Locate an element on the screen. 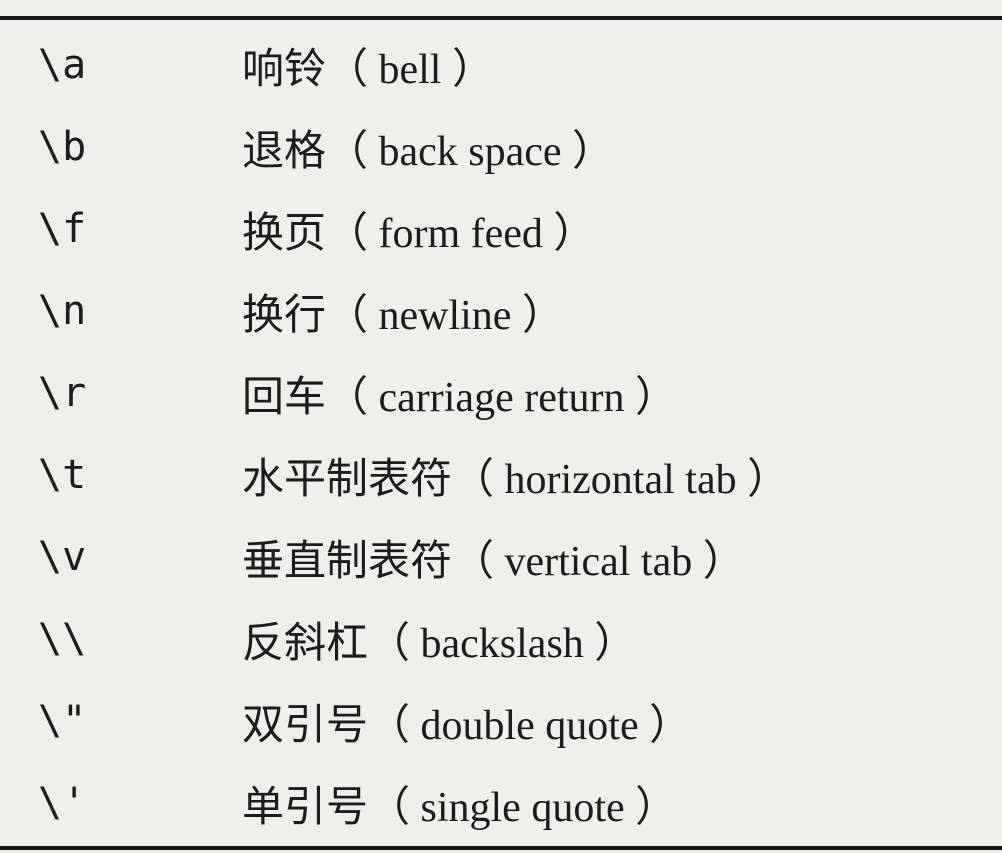 Image resolution: width=1002 pixels, height=853 pixels. escape-code: \" is located at coordinates (62, 721).